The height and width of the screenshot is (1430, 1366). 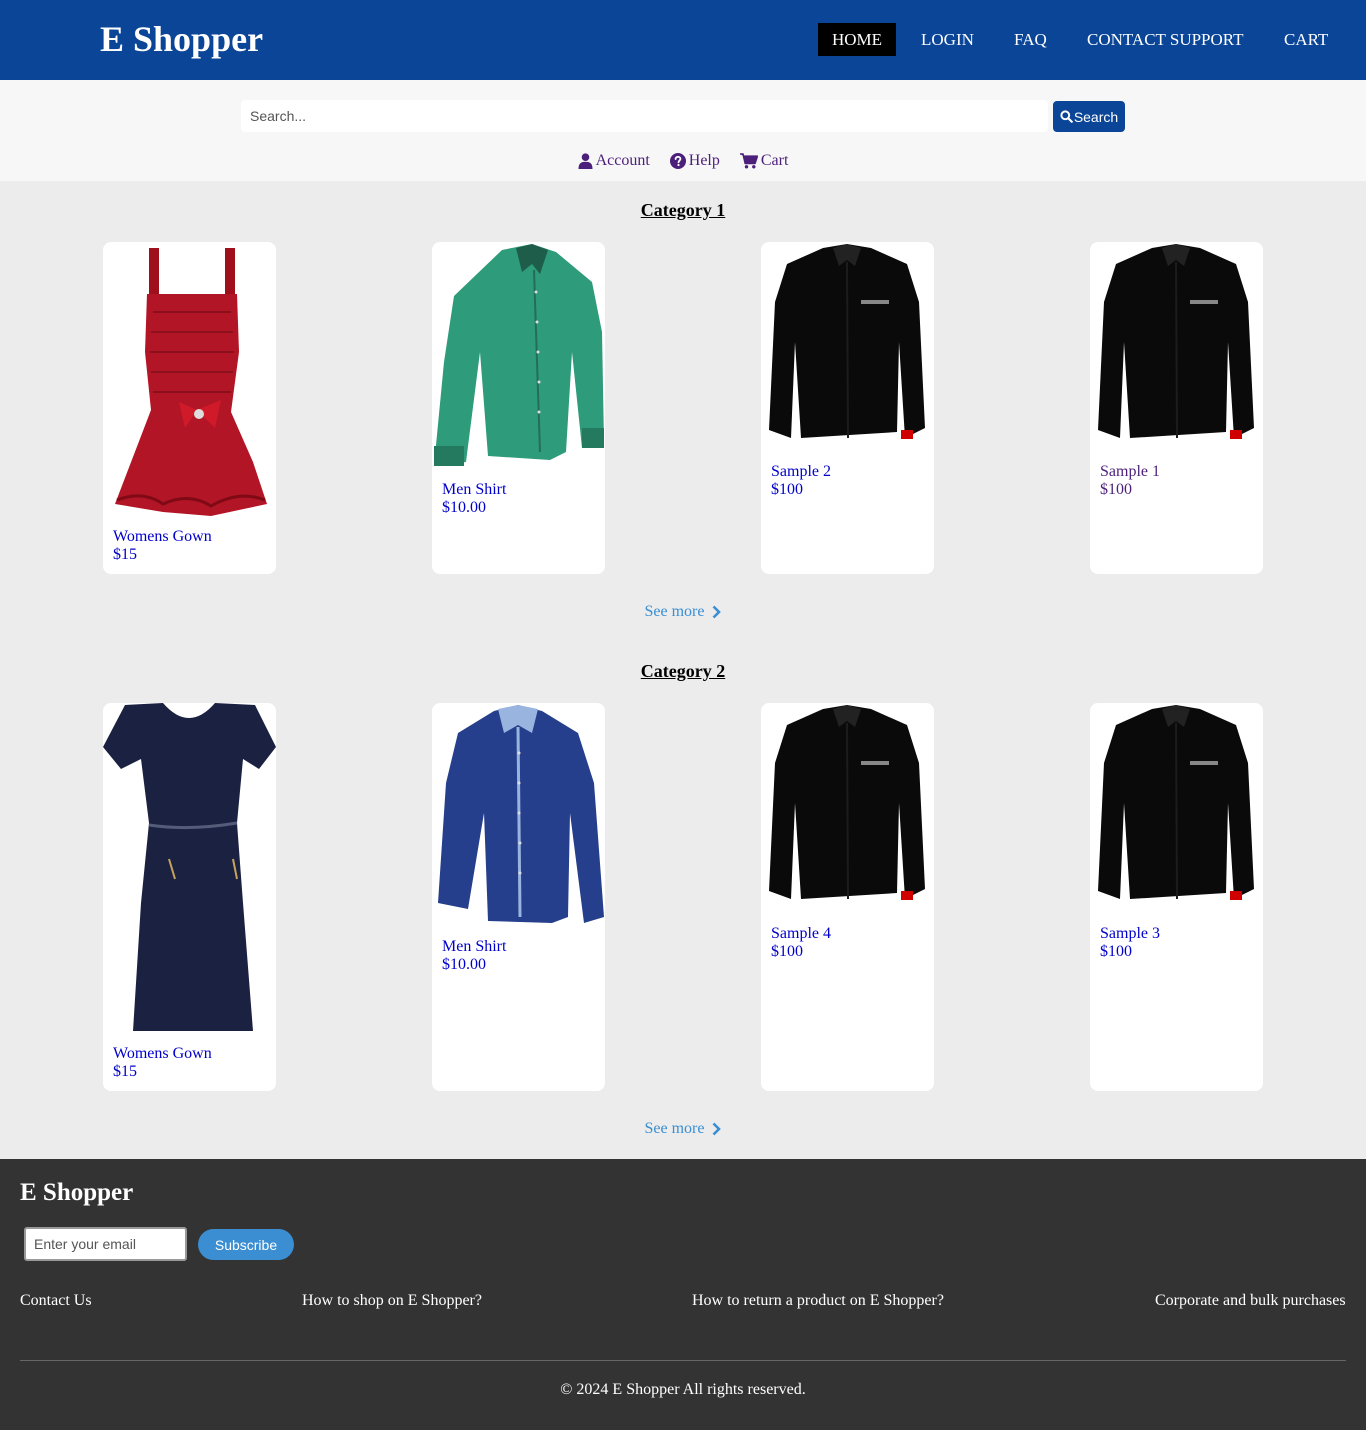 I want to click on product-card: Sample 2 $100, so click(x=847, y=408).